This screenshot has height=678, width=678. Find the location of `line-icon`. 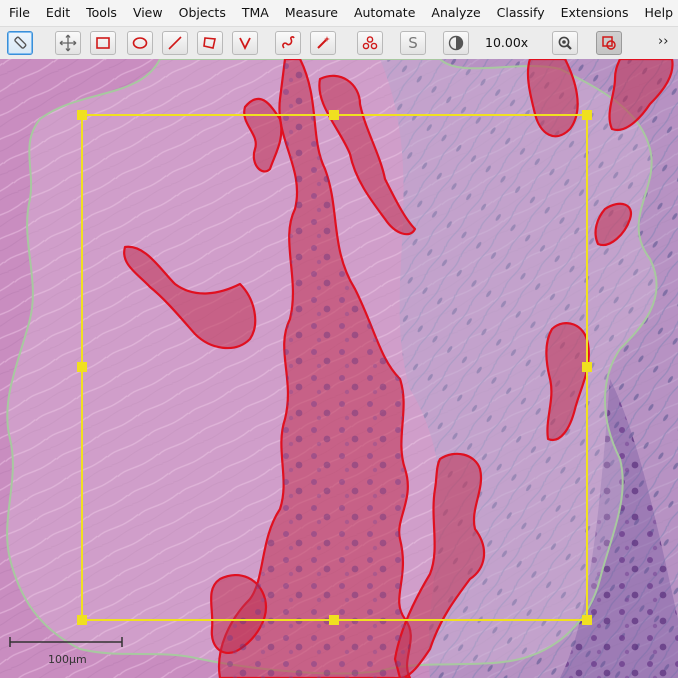

line-icon is located at coordinates (175, 43).